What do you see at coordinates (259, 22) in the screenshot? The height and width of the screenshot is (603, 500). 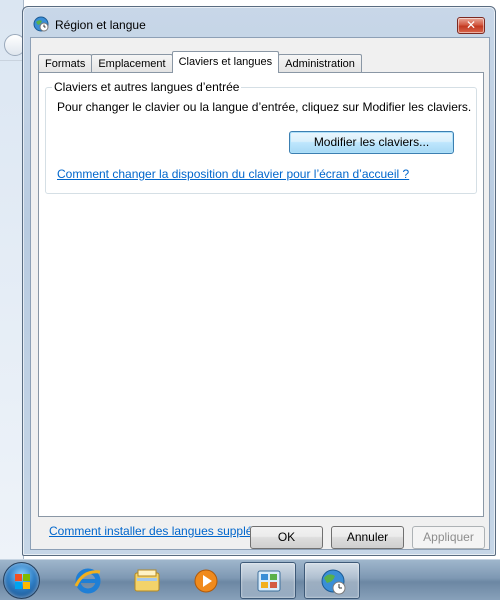 I see `title-bar: Région et langue ✕` at bounding box center [259, 22].